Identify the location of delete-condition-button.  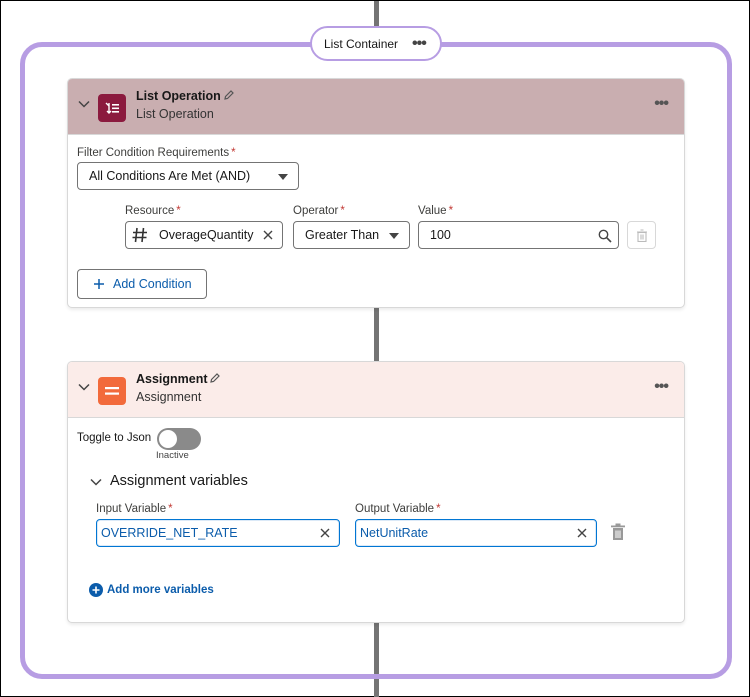
(641, 235).